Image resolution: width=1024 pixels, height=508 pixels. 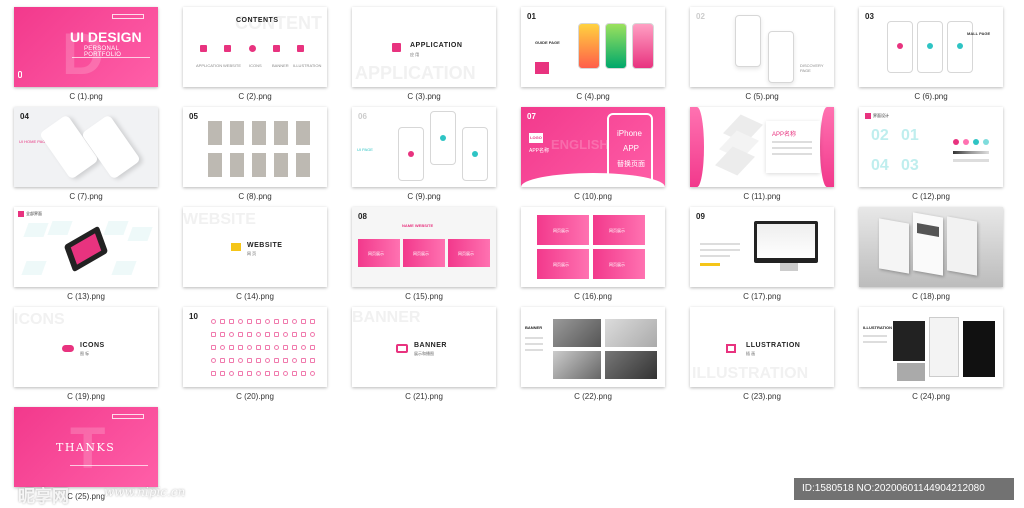 What do you see at coordinates (43, 497) in the screenshot?
I see `watermark-logo: 昵享网` at bounding box center [43, 497].